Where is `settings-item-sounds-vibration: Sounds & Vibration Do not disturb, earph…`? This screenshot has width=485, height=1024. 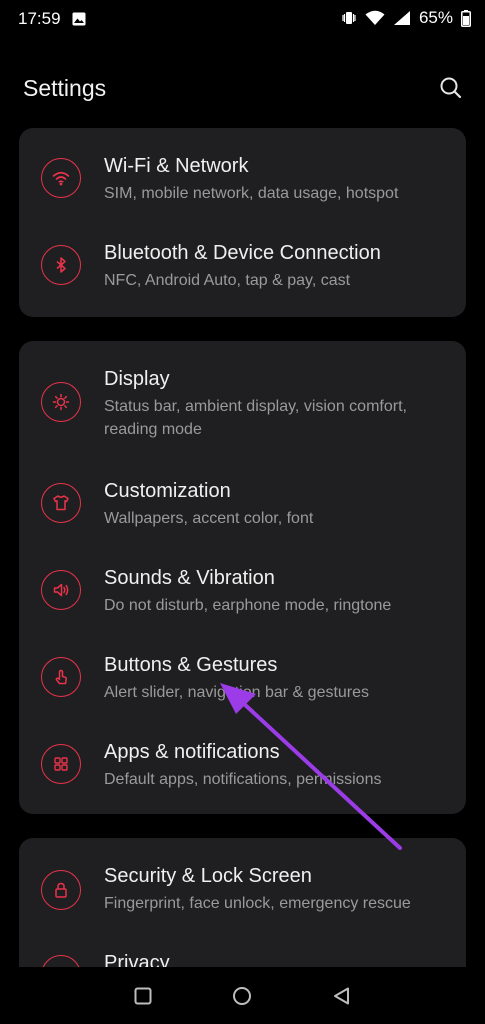
settings-item-sounds-vibration: Sounds & Vibration Do not disturb, earph… is located at coordinates (242, 586).